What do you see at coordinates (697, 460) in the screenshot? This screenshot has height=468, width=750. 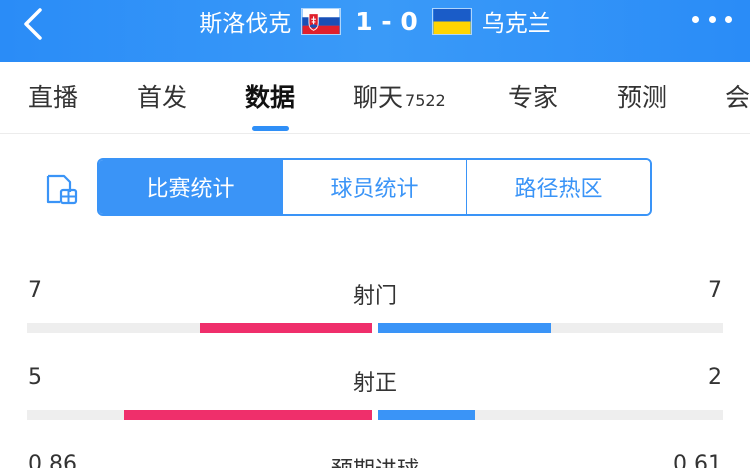 I see `stat-away-value: 0.61` at bounding box center [697, 460].